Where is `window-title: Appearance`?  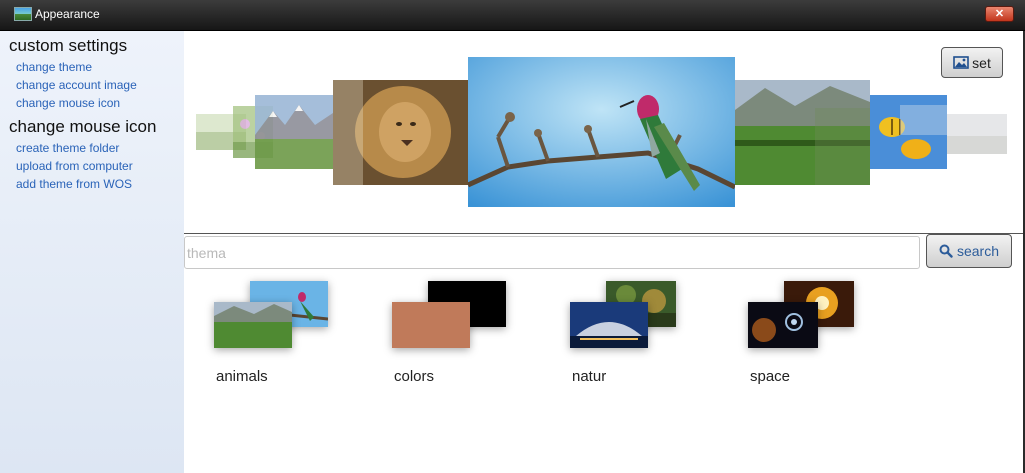
window-title: Appearance is located at coordinates (67, 14).